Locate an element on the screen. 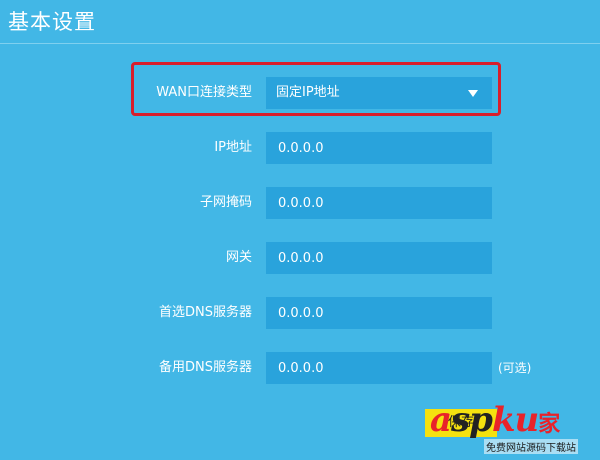 The height and width of the screenshot is (460, 600). subnet-mask-label: 子网掩码 is located at coordinates (225, 202).